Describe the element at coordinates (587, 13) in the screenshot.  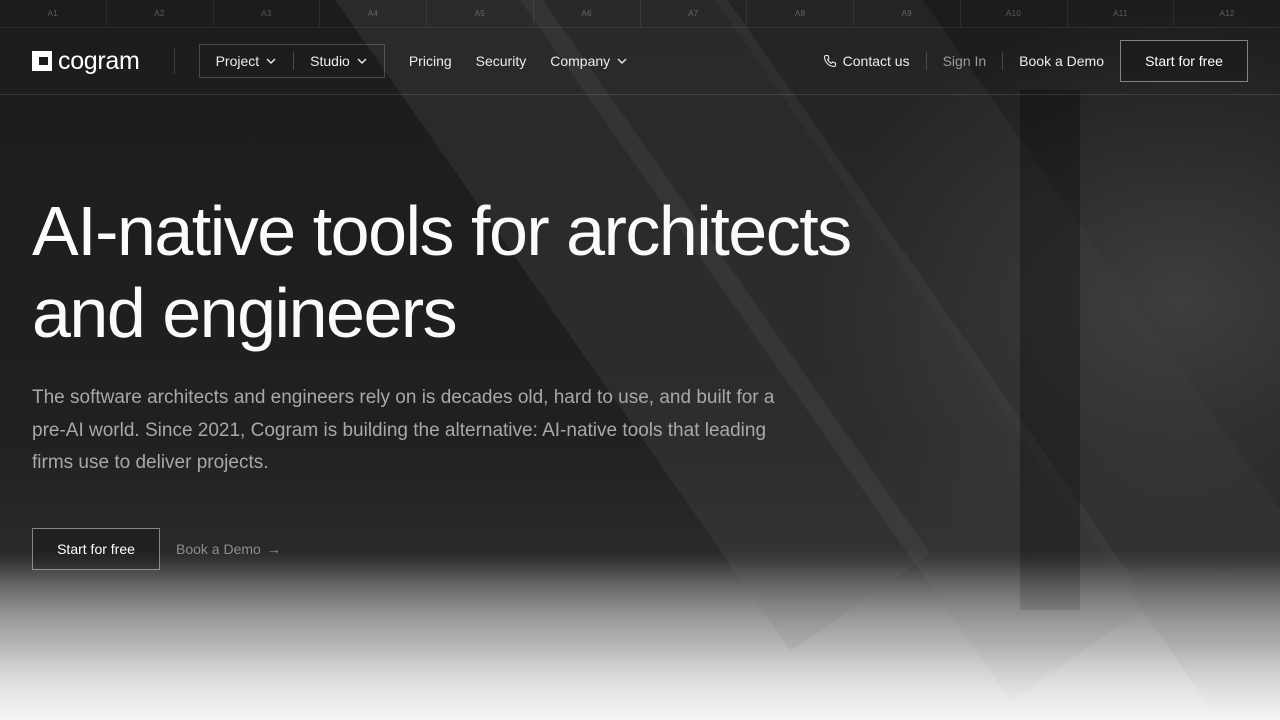
I see `ruler-cell: A6` at that location.